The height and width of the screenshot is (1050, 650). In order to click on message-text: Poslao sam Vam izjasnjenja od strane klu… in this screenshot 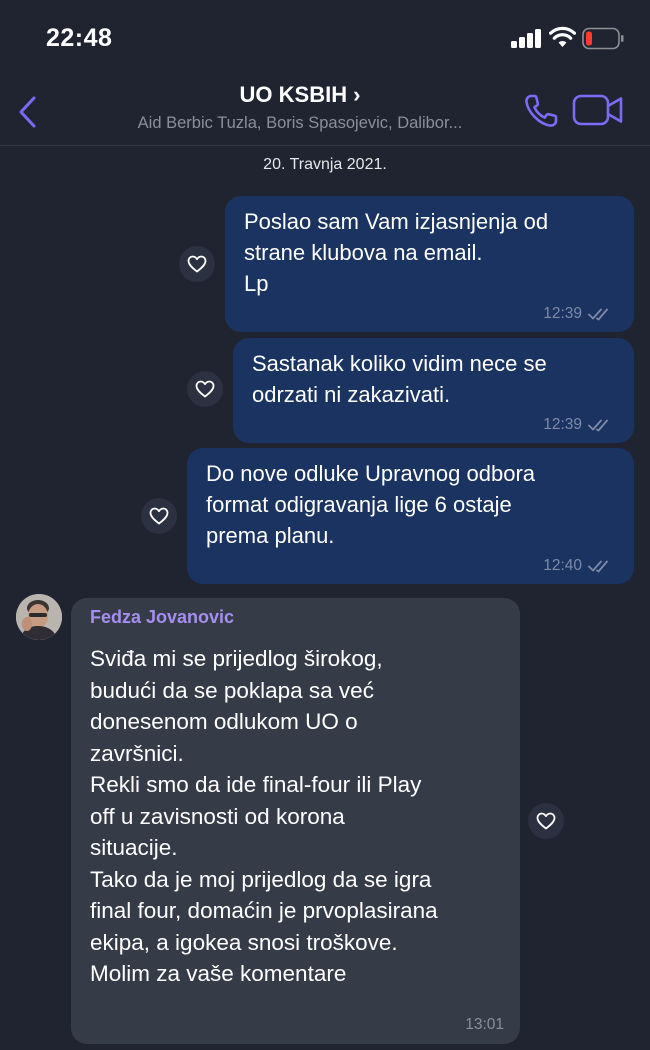, I will do `click(396, 252)`.